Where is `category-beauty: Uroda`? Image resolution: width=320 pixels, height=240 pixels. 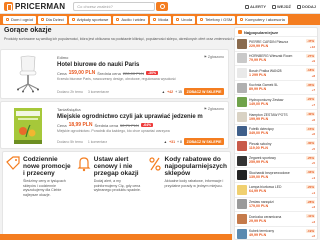
category-beauty: Uroda is located at coordinates (184, 19).